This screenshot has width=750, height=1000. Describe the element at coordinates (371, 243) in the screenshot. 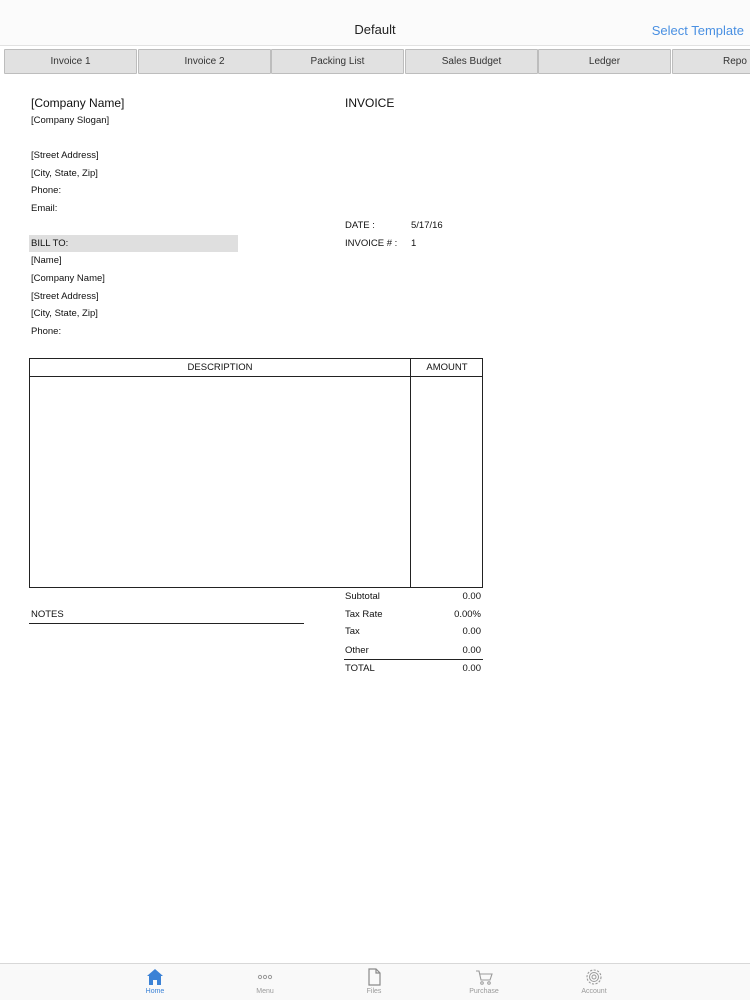

I see `invoice-number-label: INVOICE # :` at that location.